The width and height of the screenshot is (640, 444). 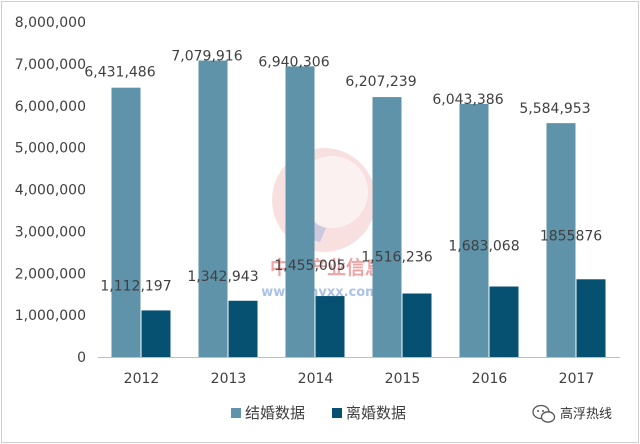 I want to click on y-tick-label: 2,000,000, so click(x=50, y=274).